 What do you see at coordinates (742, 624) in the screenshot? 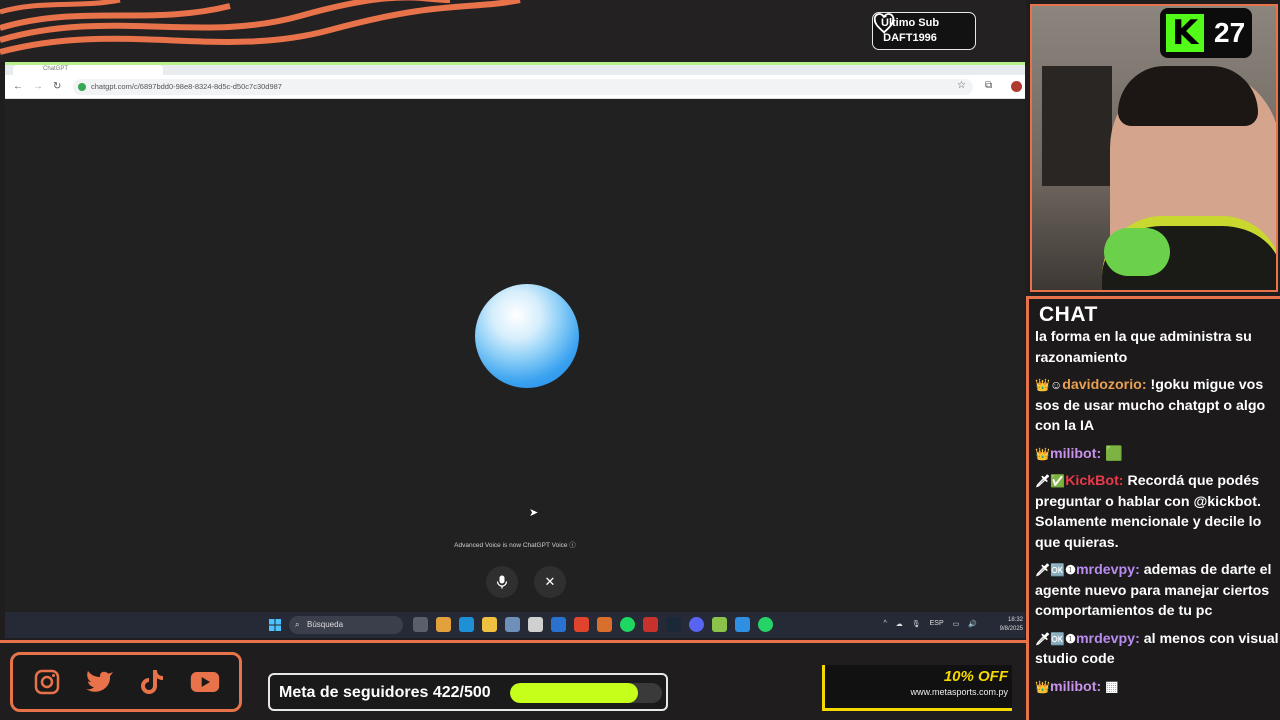
I see `vscode-icon` at bounding box center [742, 624].